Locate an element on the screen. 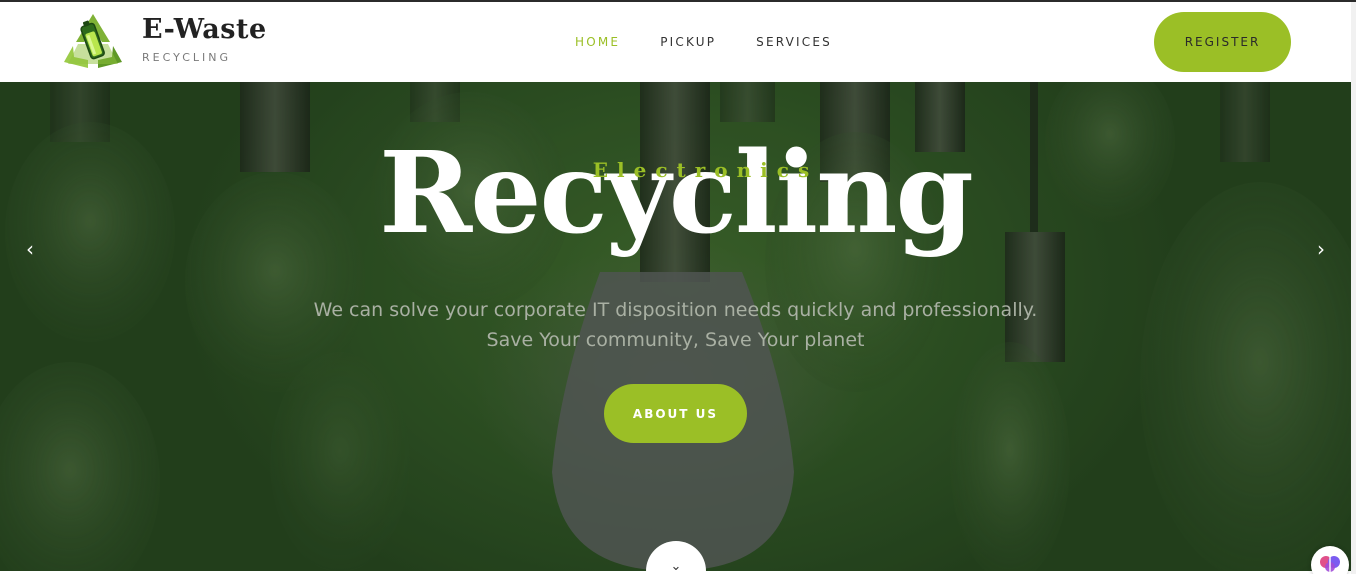  main-nav: HOME PICKUP SERVICES is located at coordinates (723, 42).